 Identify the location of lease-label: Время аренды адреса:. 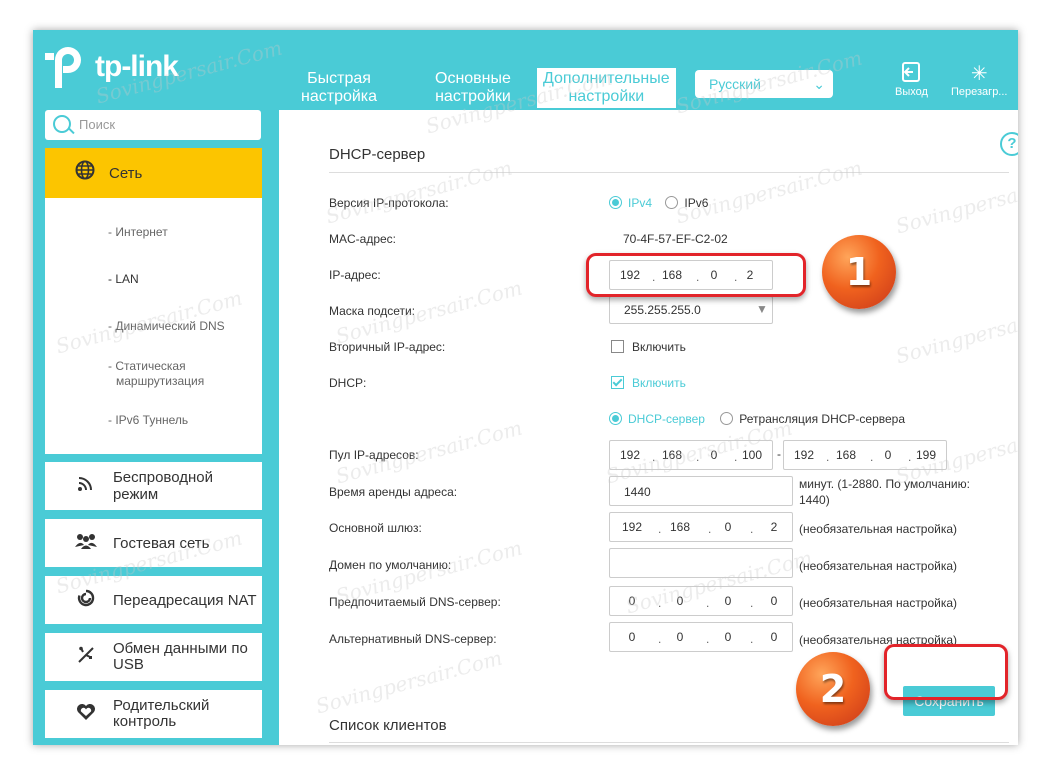
(393, 492).